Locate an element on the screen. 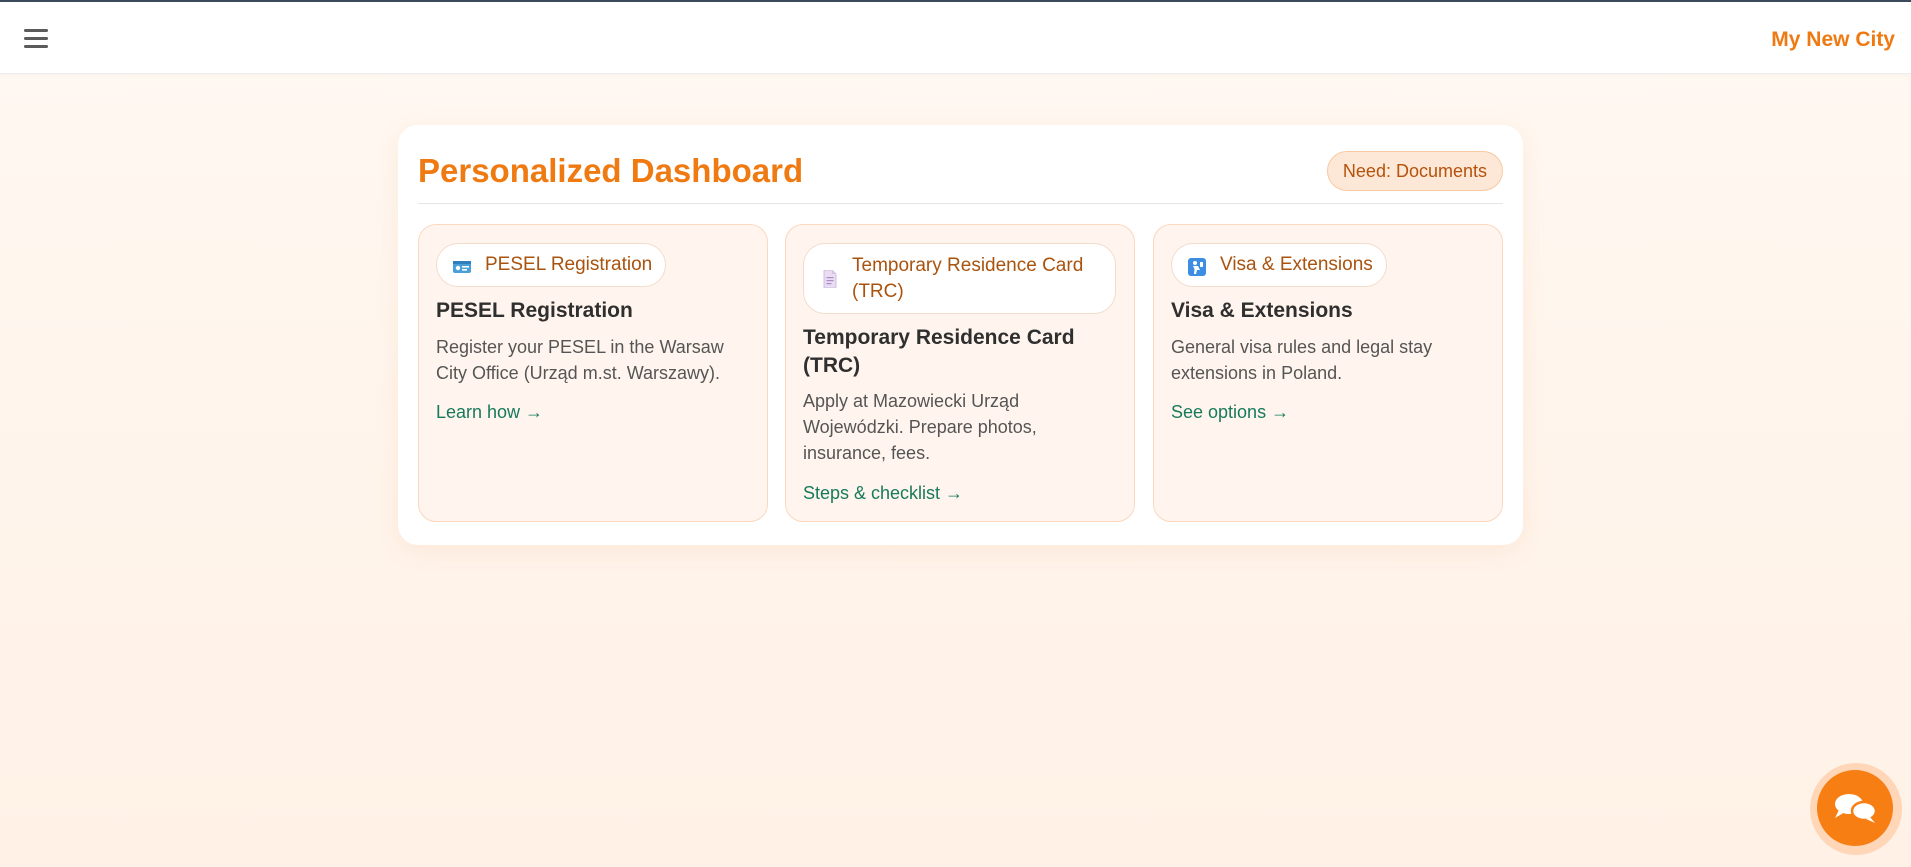 Image resolution: width=1911 pixels, height=867 pixels. document-icon is located at coordinates (830, 279).